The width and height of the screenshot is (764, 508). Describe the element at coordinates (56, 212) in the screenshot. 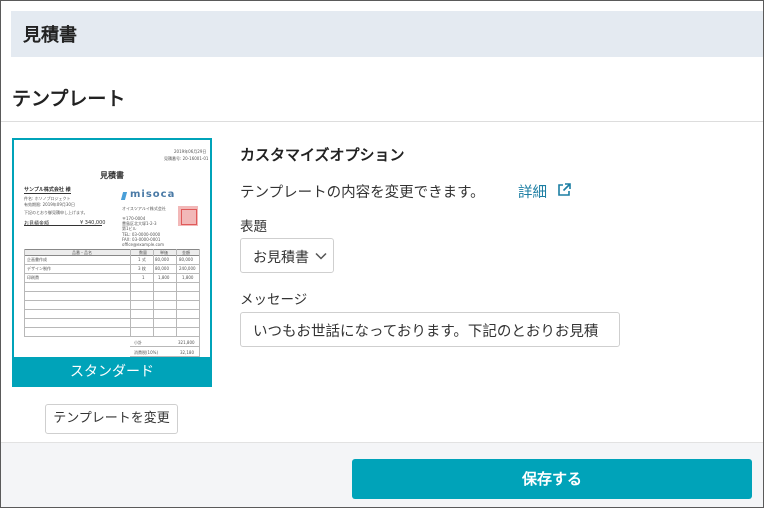

I see `preview-note-line: 下記のとおり御見積申し上げます。` at that location.